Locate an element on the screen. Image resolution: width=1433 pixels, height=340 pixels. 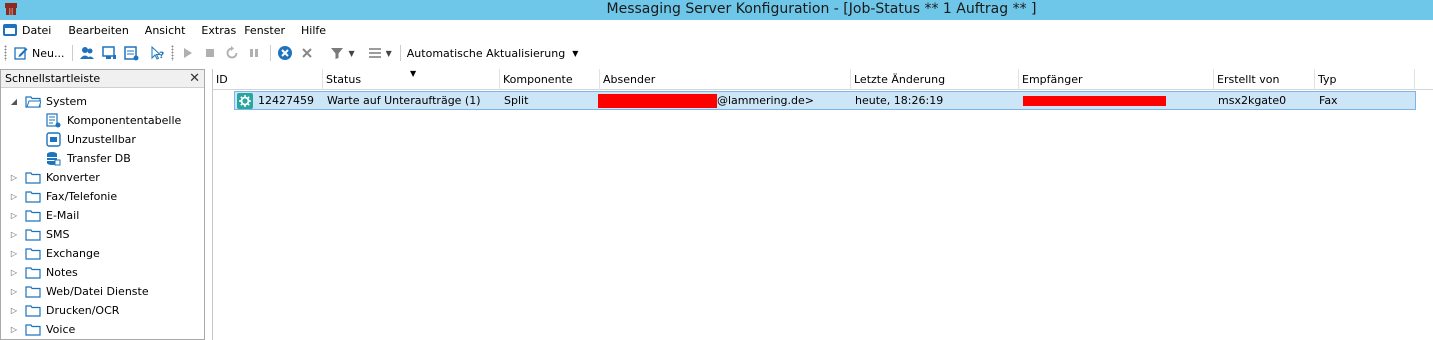
tree-label-exchange: Exchange is located at coordinates (73, 253).